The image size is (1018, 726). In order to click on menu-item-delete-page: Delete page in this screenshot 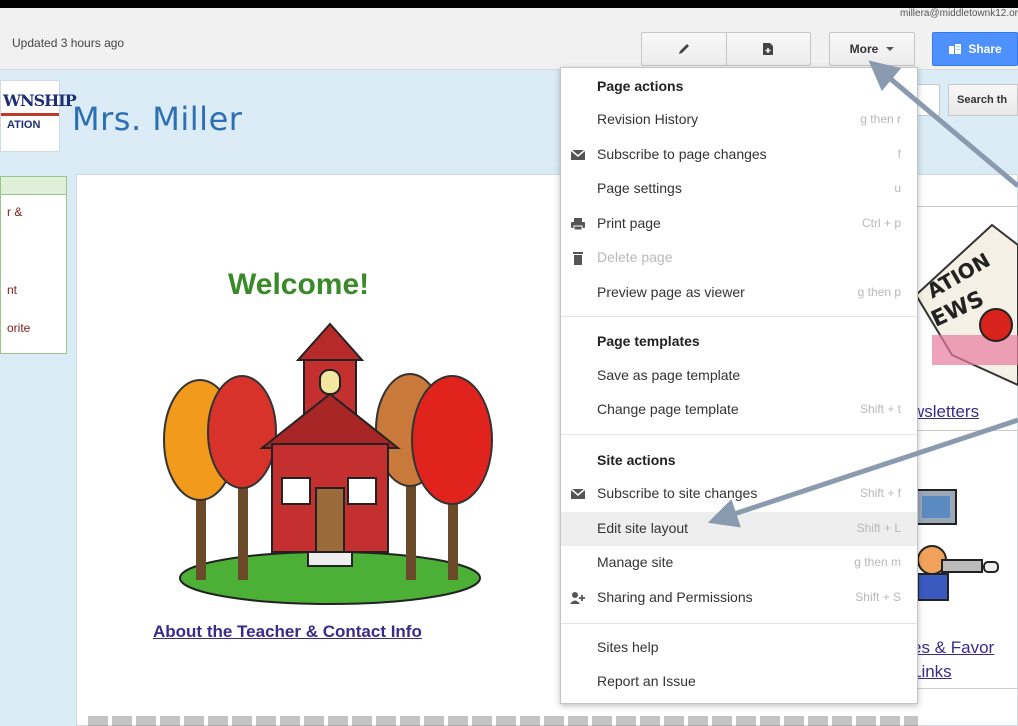, I will do `click(739, 258)`.